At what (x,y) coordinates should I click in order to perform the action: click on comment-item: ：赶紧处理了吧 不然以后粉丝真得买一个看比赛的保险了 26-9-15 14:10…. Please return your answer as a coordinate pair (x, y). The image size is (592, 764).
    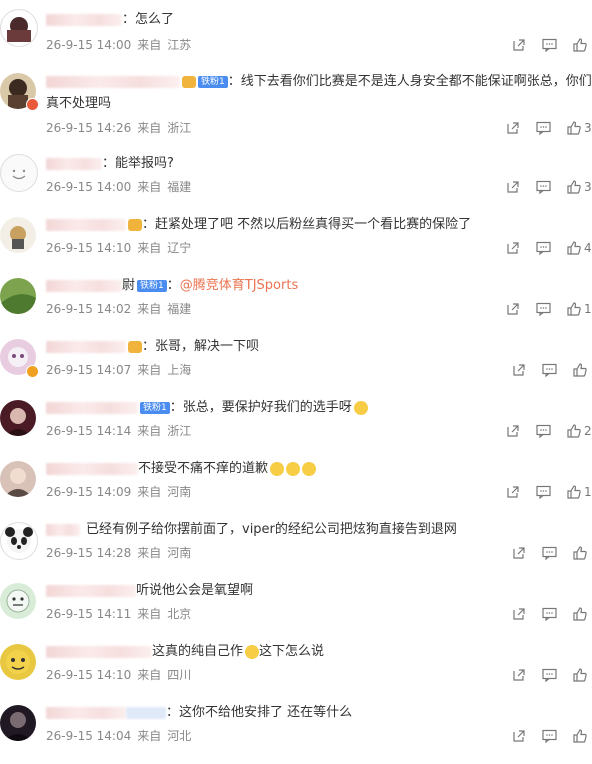
    Looking at the image, I should click on (296, 239).